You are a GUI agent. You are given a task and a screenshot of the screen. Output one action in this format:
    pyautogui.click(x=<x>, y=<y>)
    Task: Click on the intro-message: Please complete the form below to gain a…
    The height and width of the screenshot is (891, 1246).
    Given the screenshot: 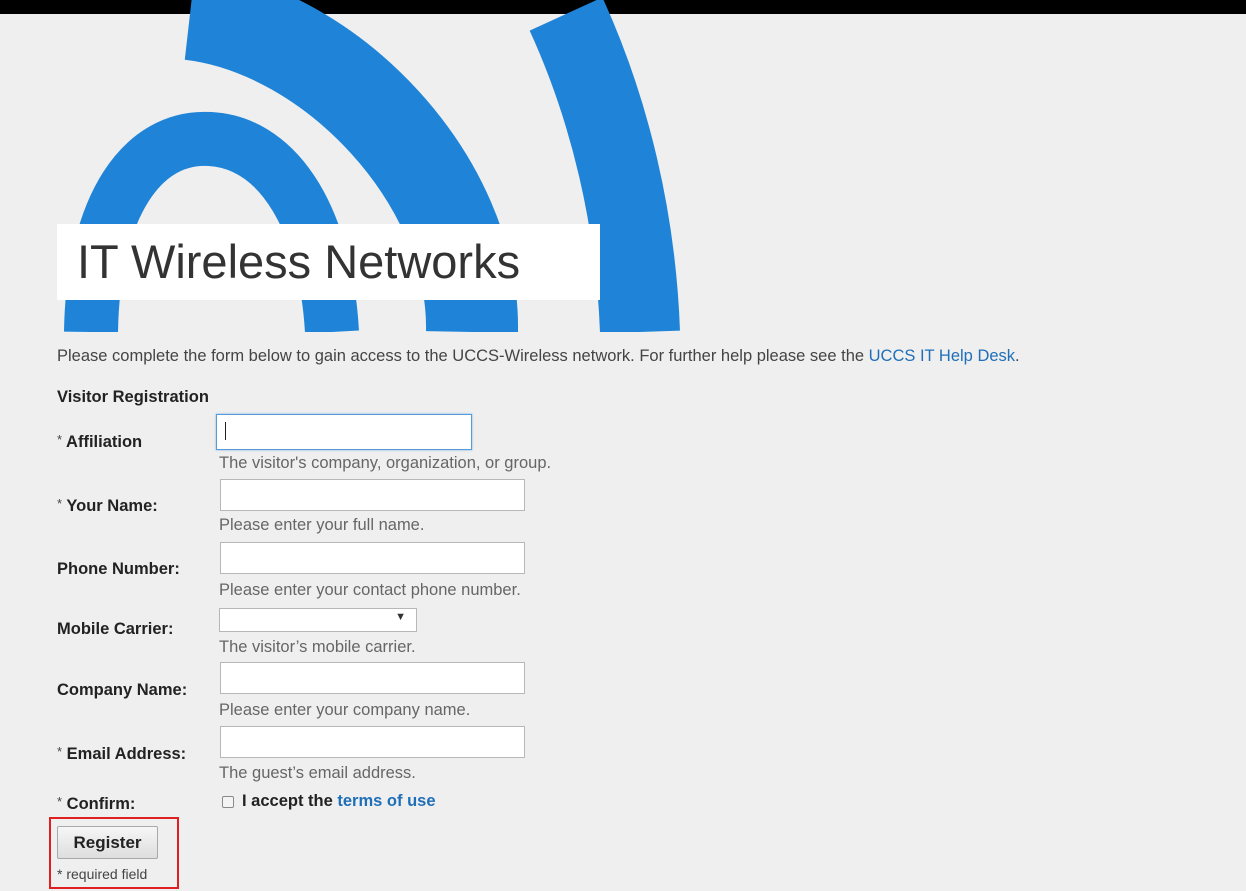 What is the action you would take?
    pyautogui.click(x=463, y=356)
    